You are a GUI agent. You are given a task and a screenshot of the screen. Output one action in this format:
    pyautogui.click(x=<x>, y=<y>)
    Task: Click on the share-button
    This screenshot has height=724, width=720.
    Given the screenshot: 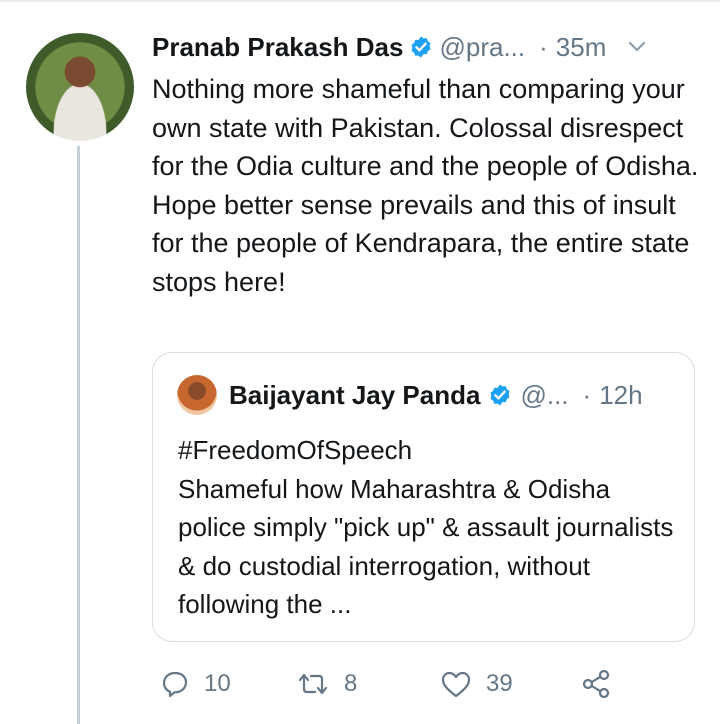 What is the action you would take?
    pyautogui.click(x=596, y=684)
    